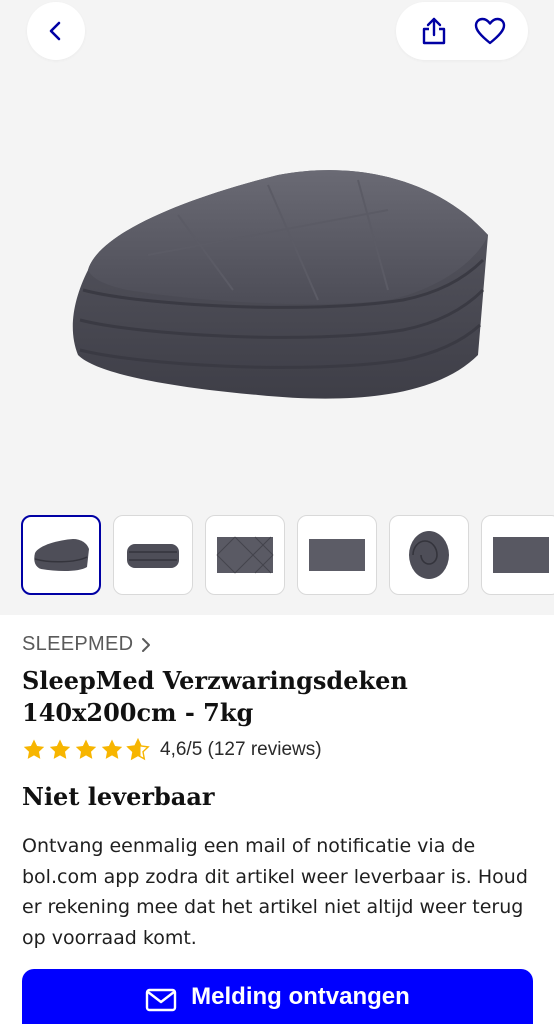 Image resolution: width=554 pixels, height=1024 pixels. I want to click on thumbnail-strip, so click(287, 555).